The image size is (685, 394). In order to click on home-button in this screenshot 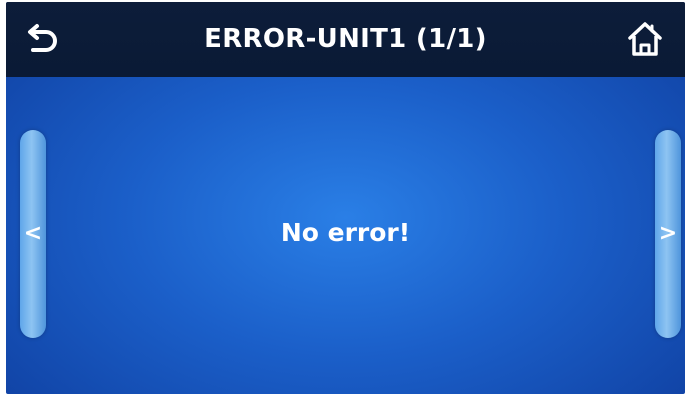, I will do `click(645, 39)`.